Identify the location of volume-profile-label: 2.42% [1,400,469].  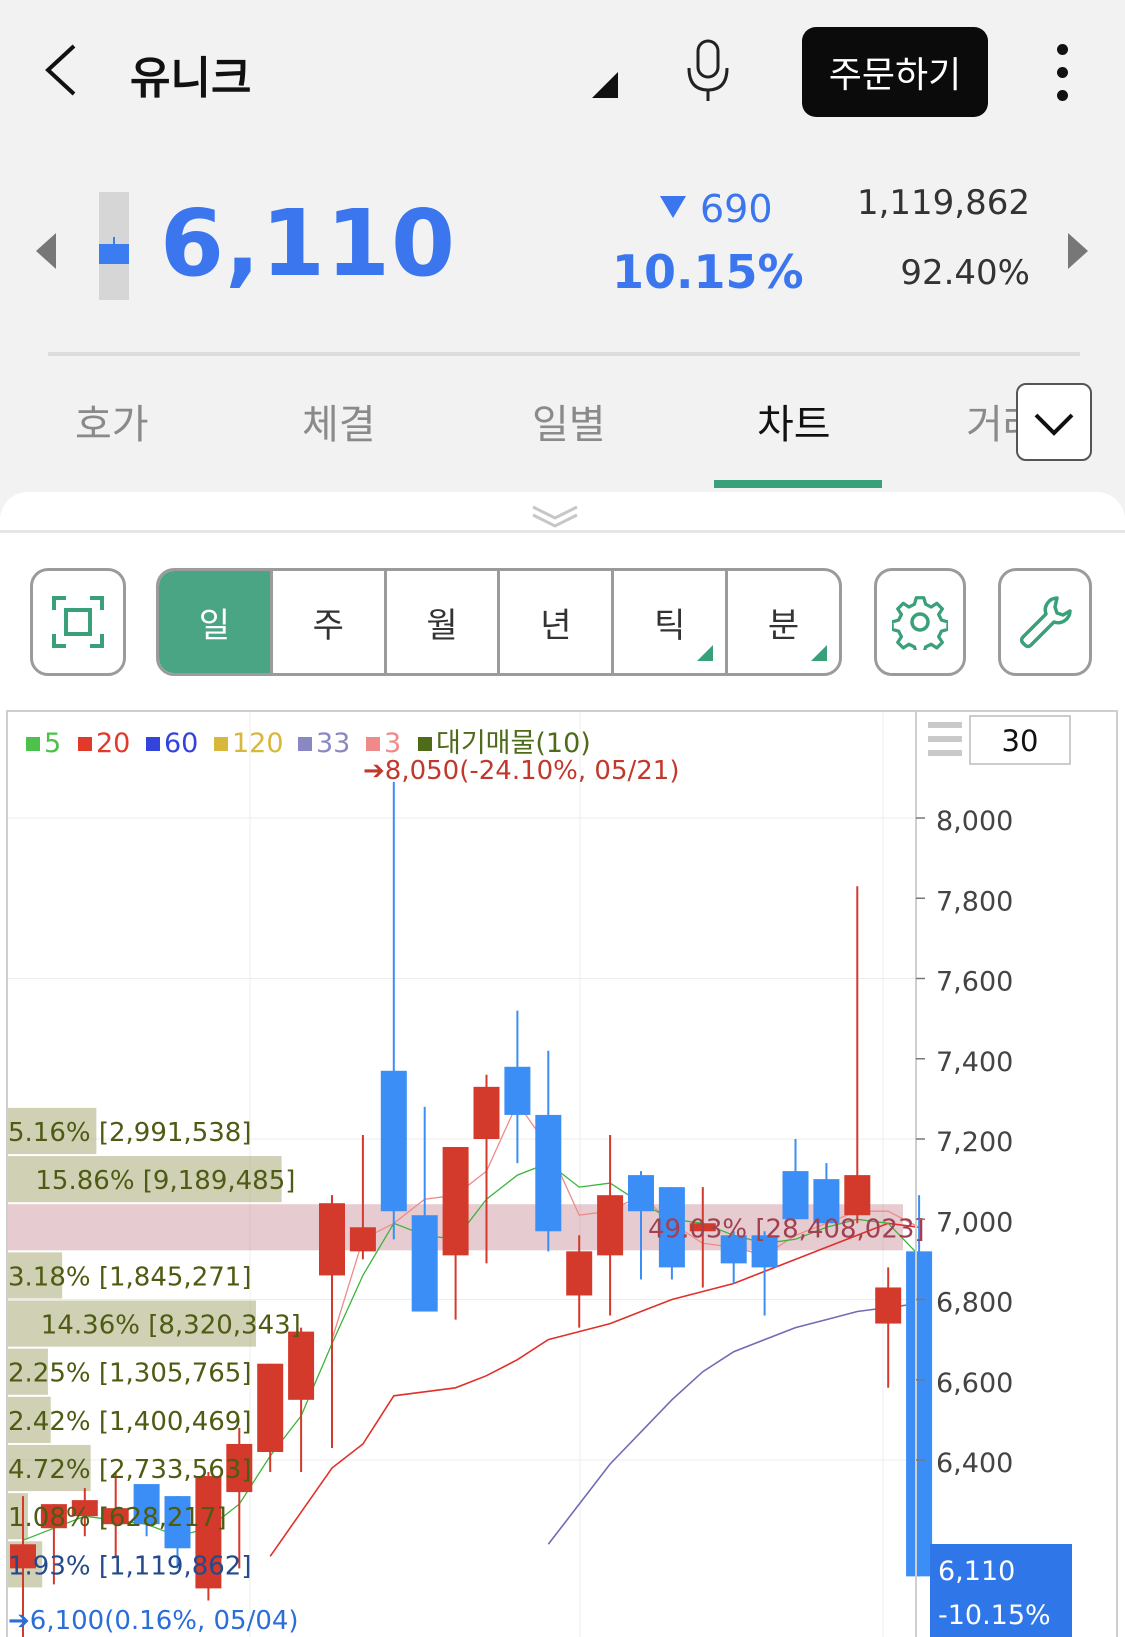
(129, 1422).